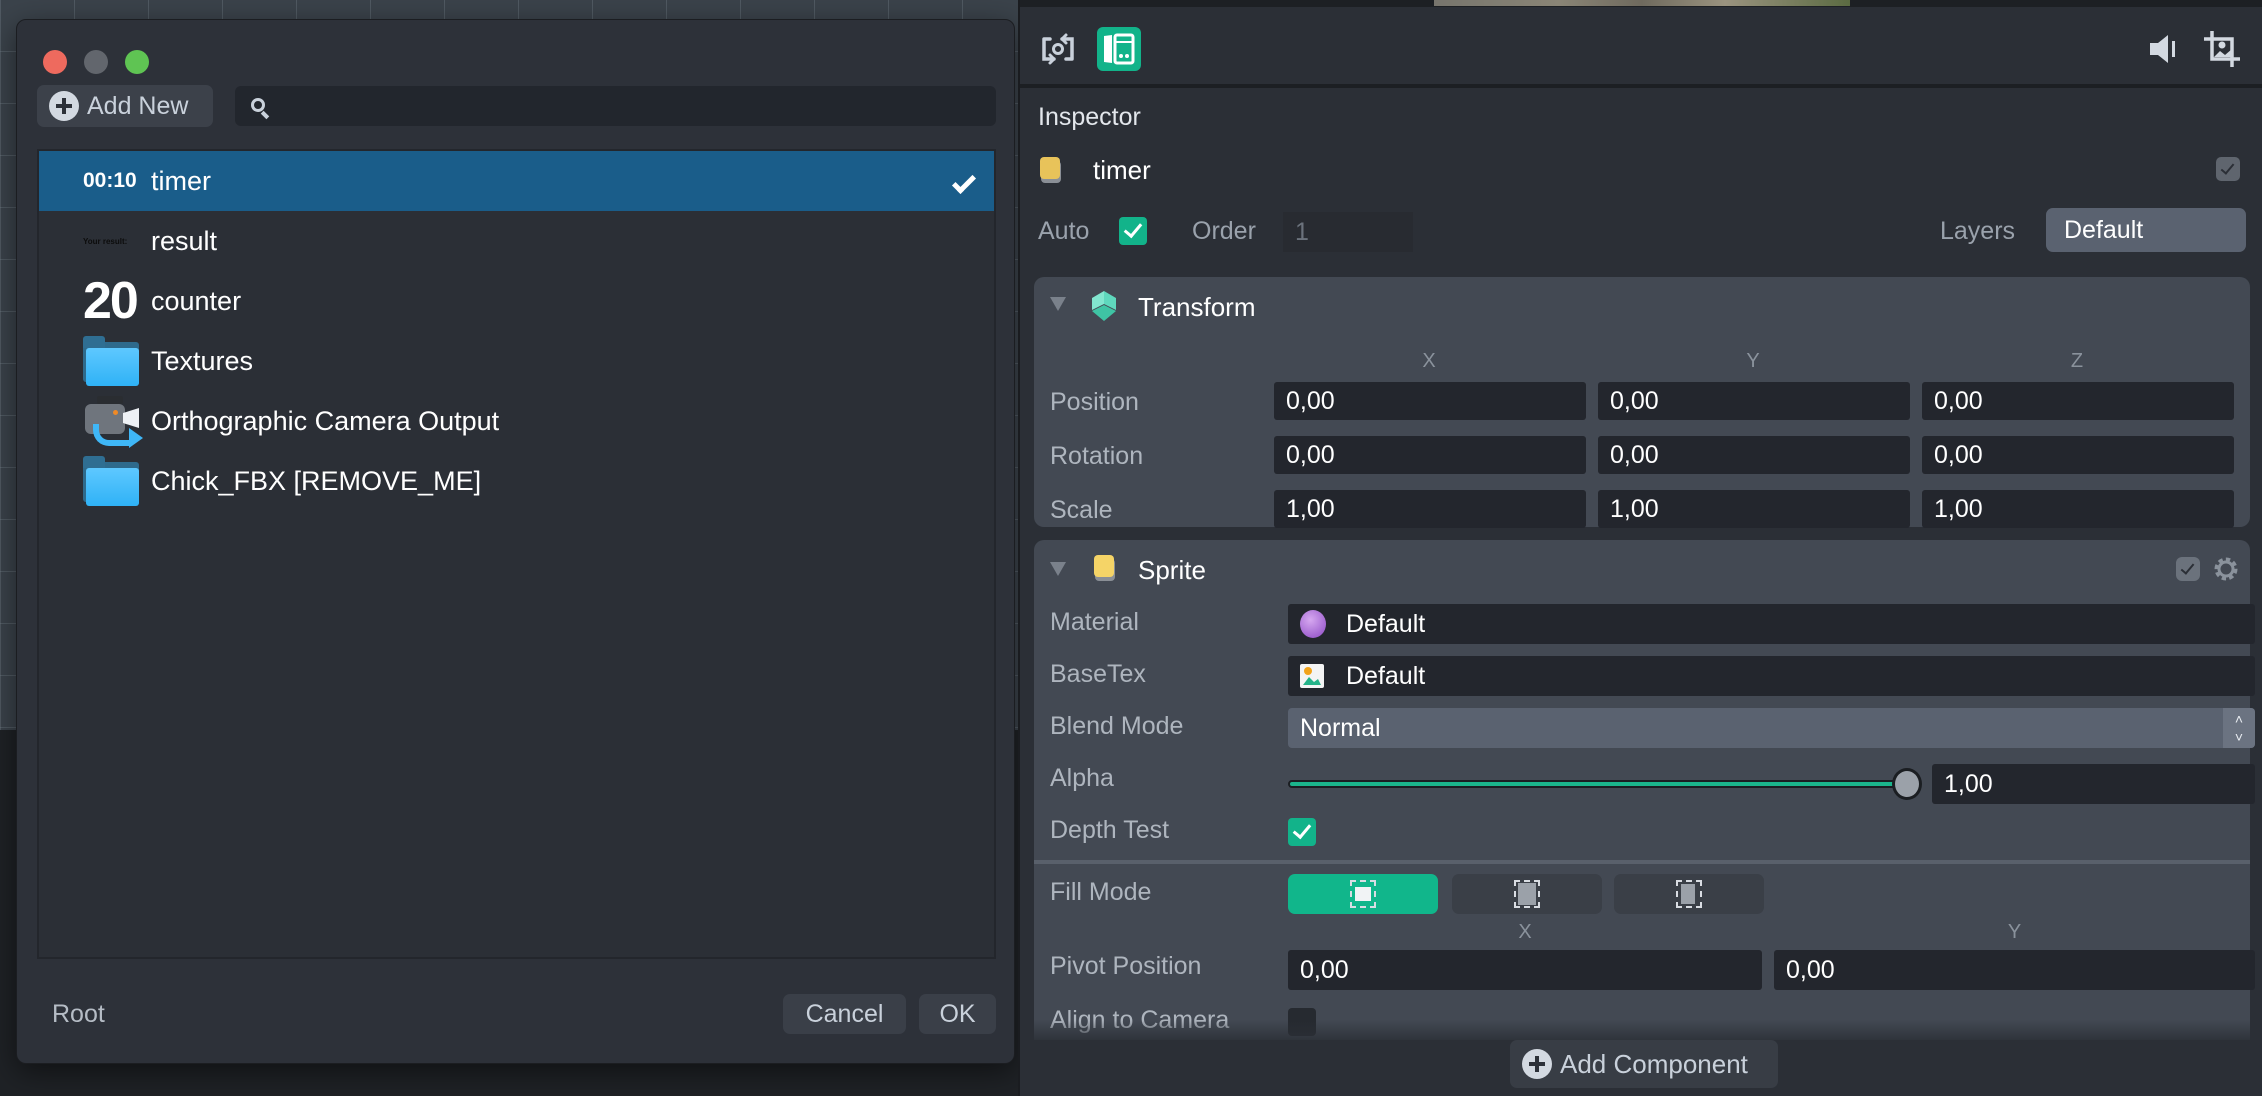 The image size is (2262, 1096). Describe the element at coordinates (1430, 455) in the screenshot. I see `rotation-x-input: 0,00` at that location.